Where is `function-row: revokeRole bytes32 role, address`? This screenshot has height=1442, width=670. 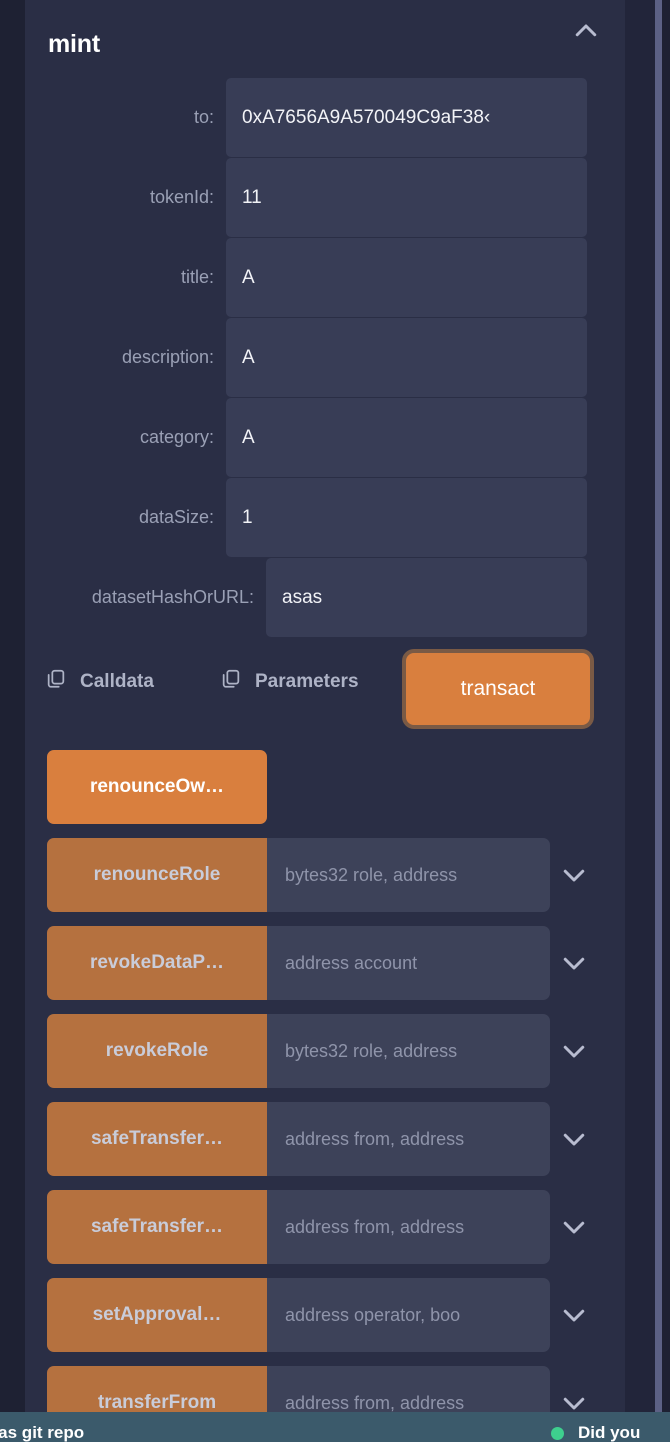
function-row: revokeRole bytes32 role, address is located at coordinates (325, 1051).